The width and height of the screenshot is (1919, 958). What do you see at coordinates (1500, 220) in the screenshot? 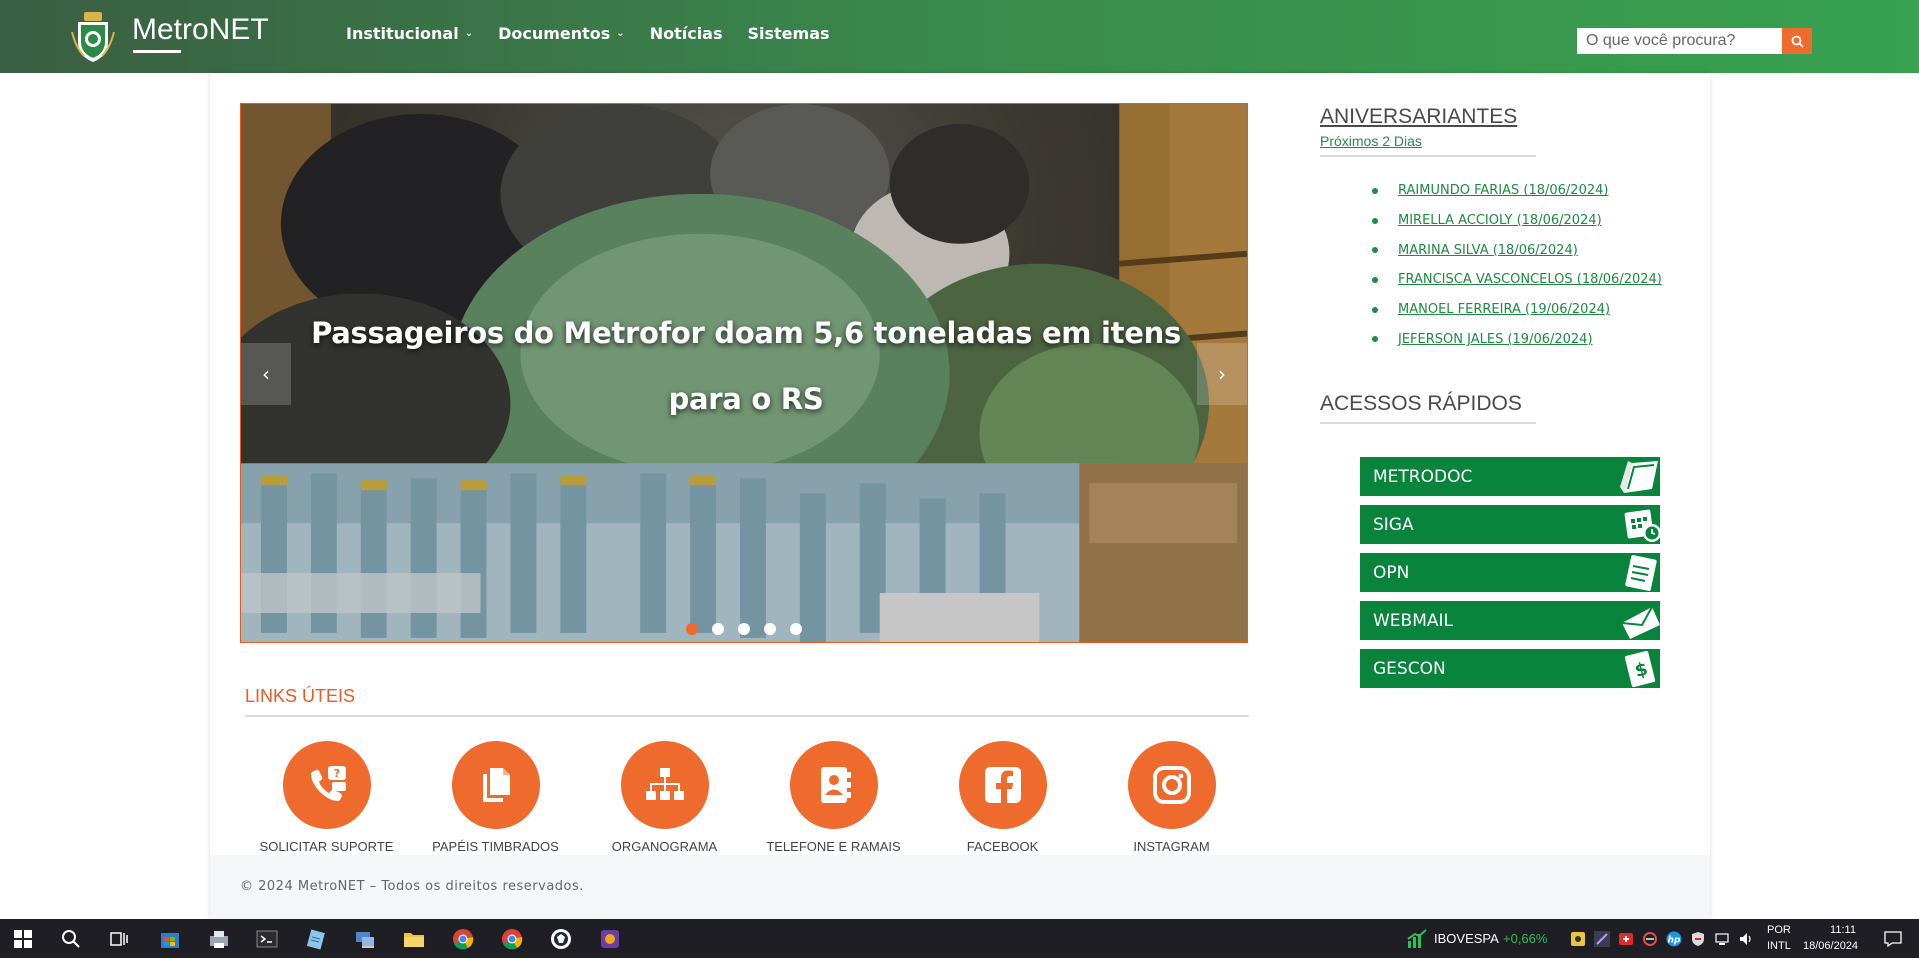
I see `aniversariante-link: MIRELLA ACCIOLY (18/06/2024)` at bounding box center [1500, 220].